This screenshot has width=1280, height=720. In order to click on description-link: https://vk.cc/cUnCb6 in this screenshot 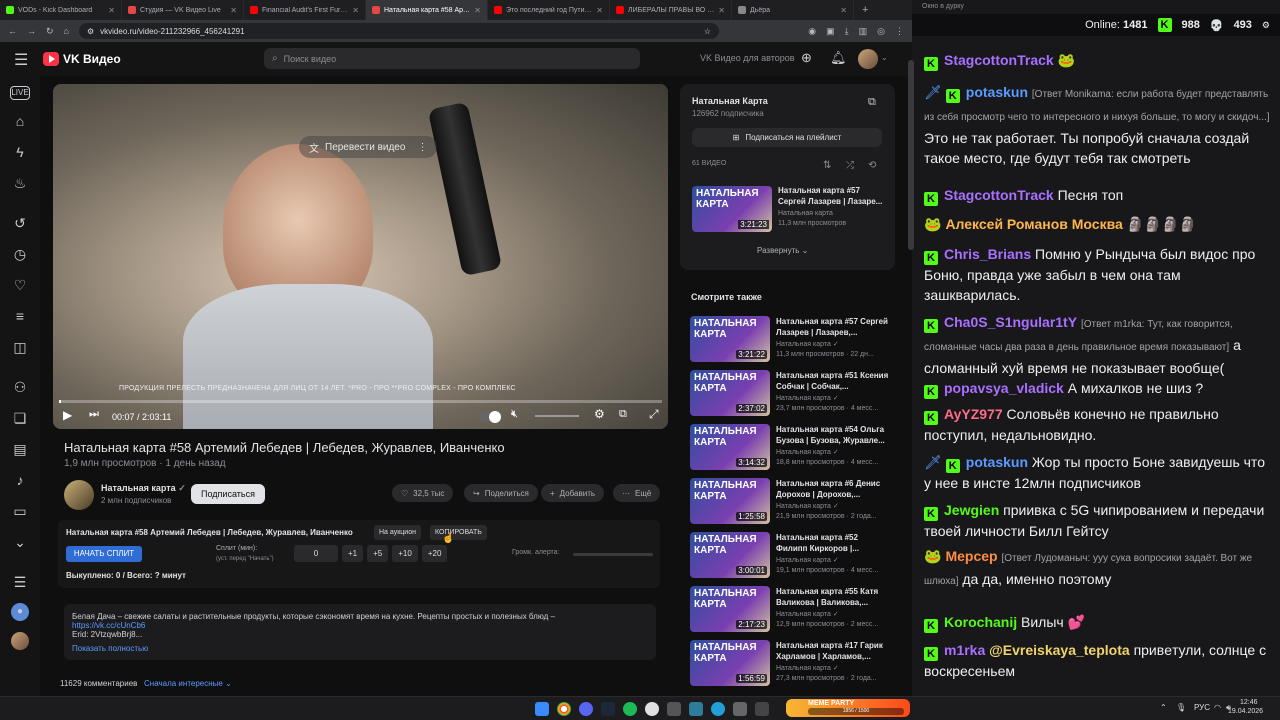, I will do `click(108, 625)`.